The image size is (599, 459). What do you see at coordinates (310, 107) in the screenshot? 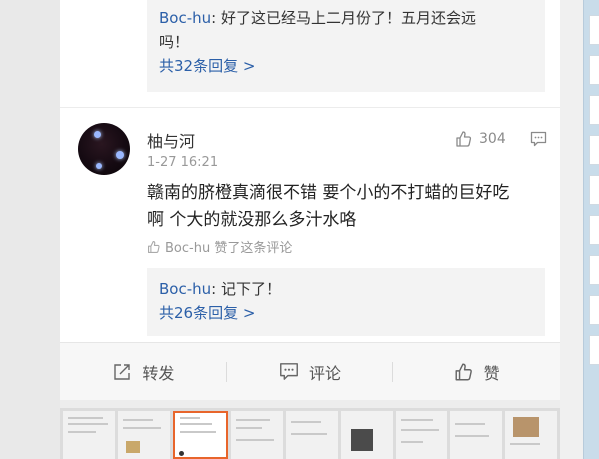
I see `divider` at bounding box center [310, 107].